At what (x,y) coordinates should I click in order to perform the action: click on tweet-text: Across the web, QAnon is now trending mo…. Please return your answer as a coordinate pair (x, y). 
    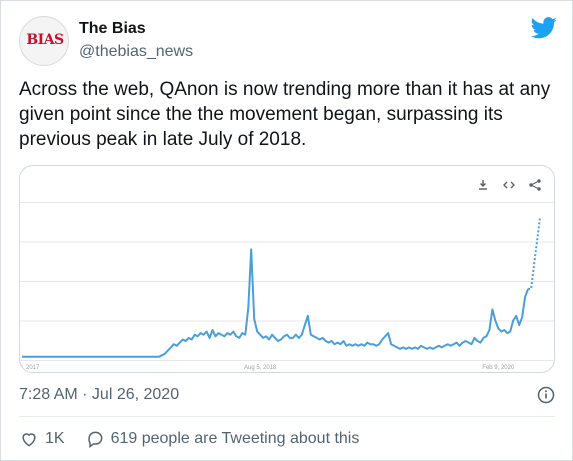
    Looking at the image, I should click on (285, 114).